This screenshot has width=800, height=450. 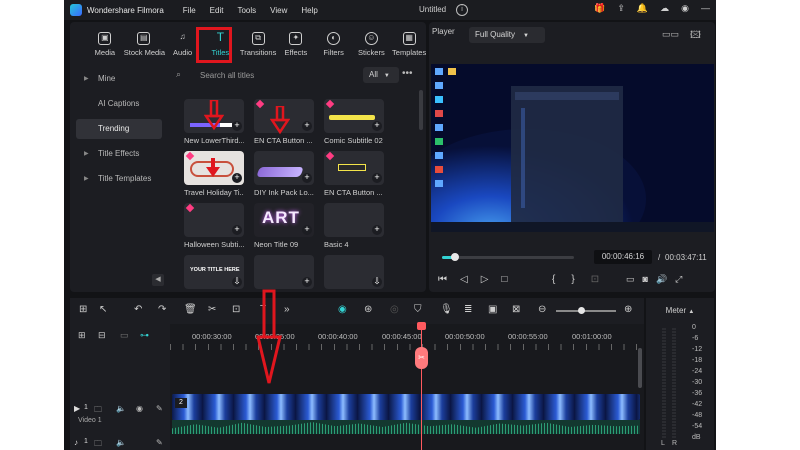 I want to click on tab-filters: ◐ Filters, so click(x=334, y=42).